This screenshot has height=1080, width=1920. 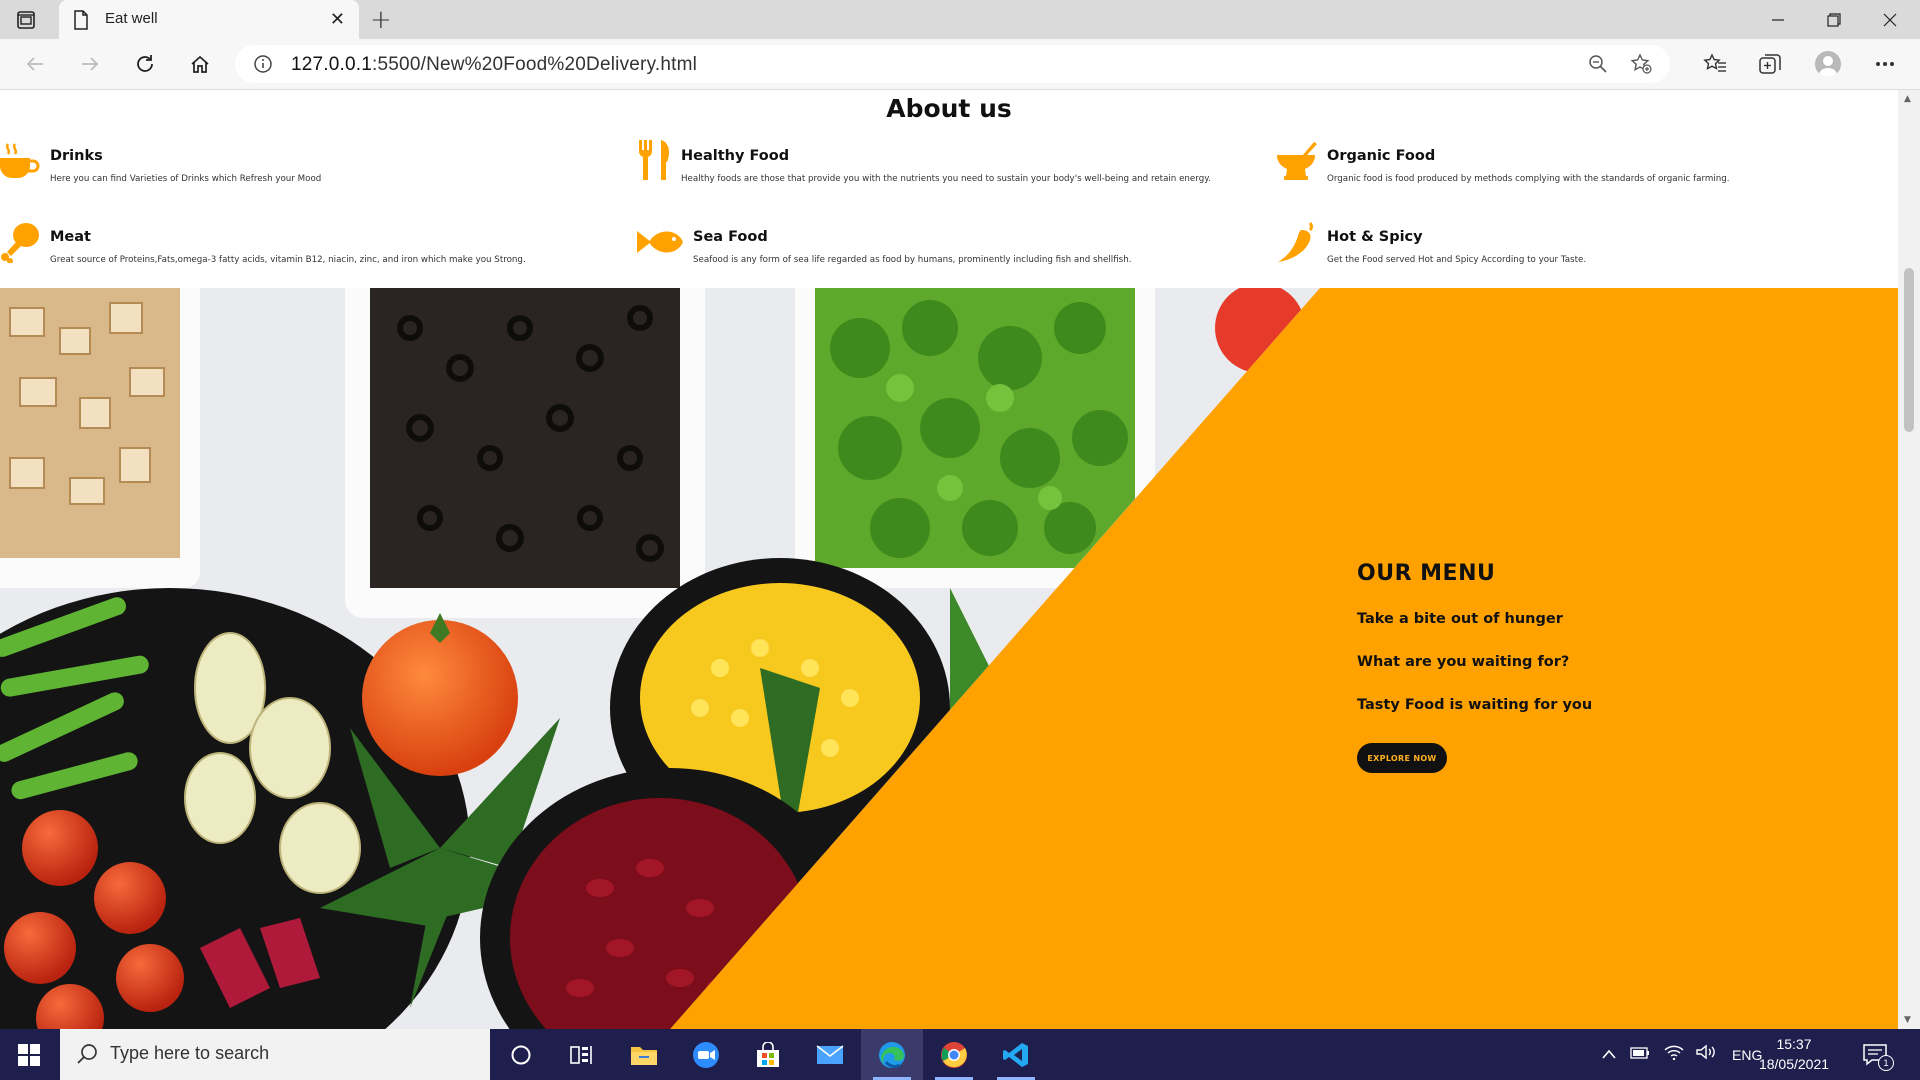 I want to click on back-icon, so click(x=35, y=64).